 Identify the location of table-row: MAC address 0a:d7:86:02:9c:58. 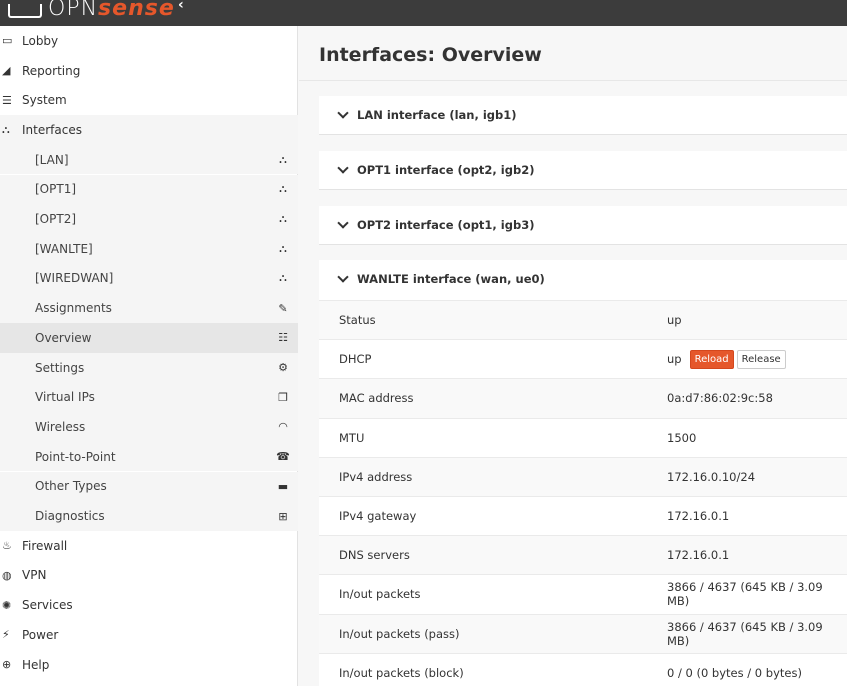
(583, 398).